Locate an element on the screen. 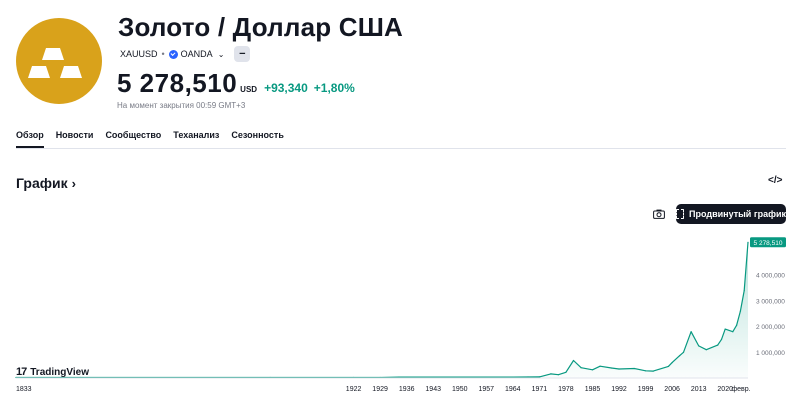 The width and height of the screenshot is (800, 404). chevron-right-icon: › is located at coordinates (73, 183).